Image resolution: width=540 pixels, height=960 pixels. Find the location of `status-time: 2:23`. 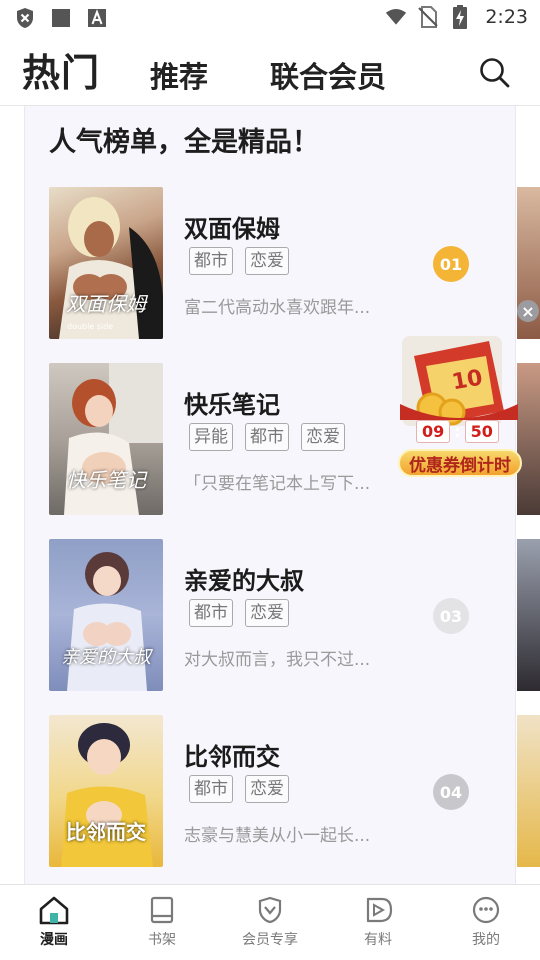

status-time: 2:23 is located at coordinates (506, 17).